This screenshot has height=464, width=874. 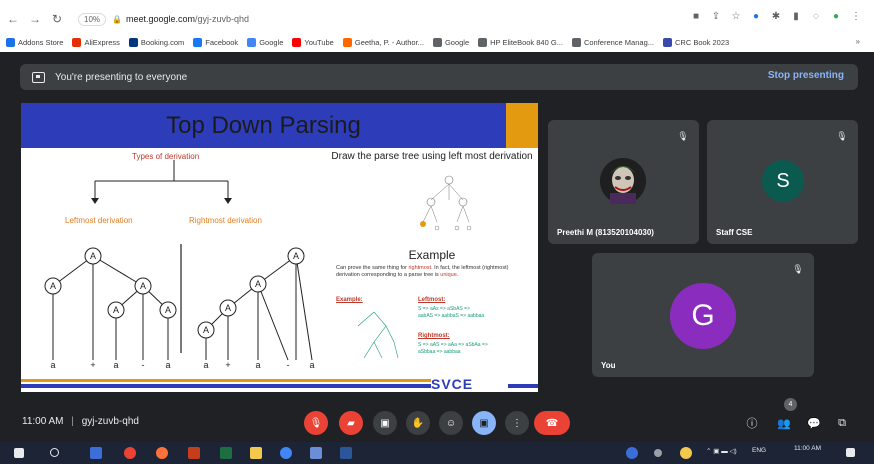 I want to click on leftmost-line-2: aabAS => aabbaS => aabbaa, so click(x=451, y=316).